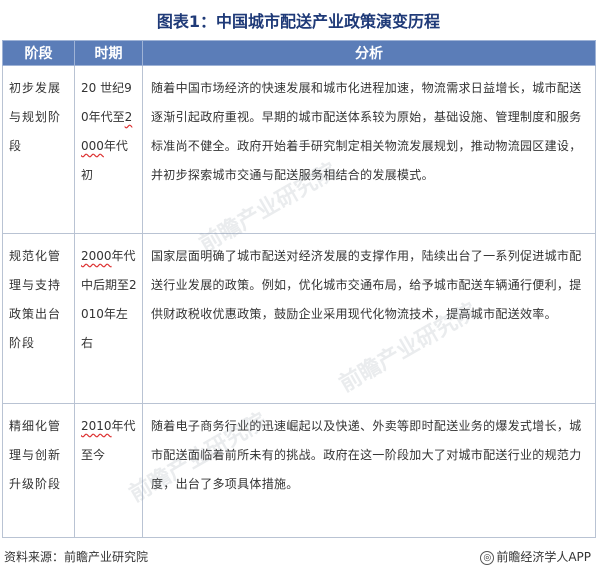  Describe the element at coordinates (298, 21) in the screenshot. I see `chart-title: 图表1：中国城市配送产业政策演变历程` at that location.